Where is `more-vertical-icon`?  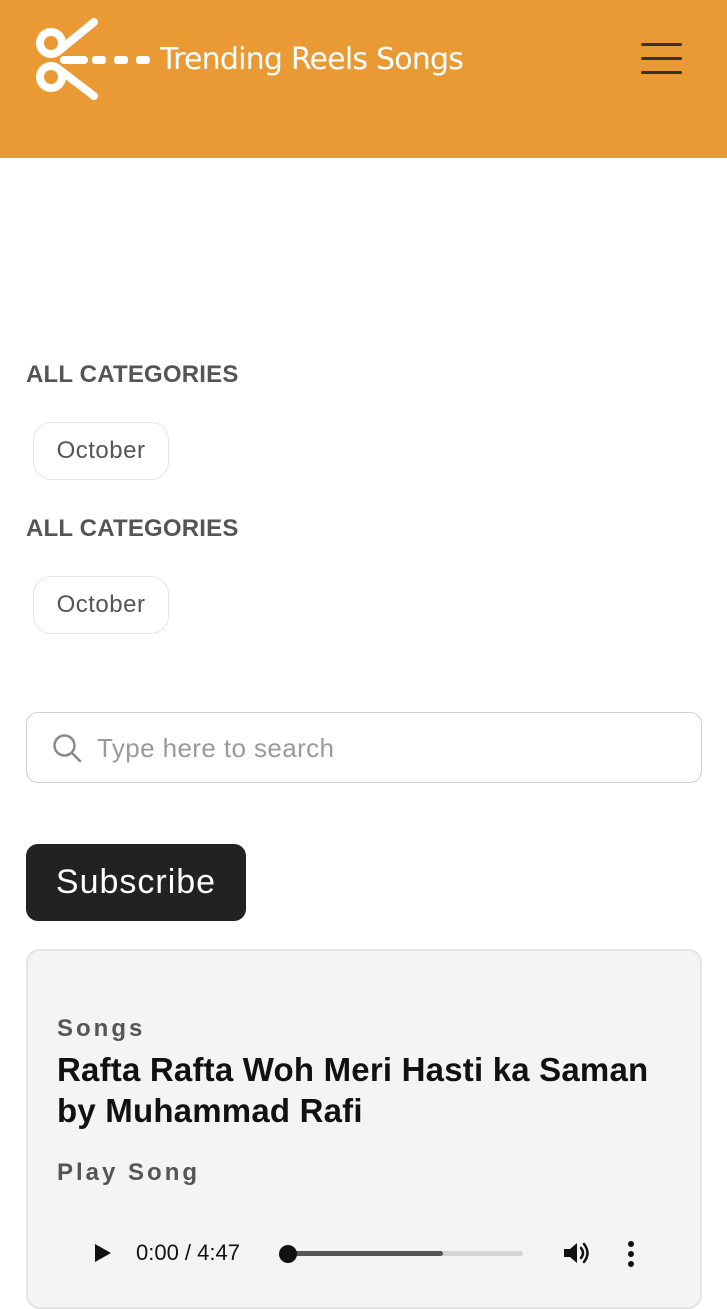
more-vertical-icon is located at coordinates (631, 1254).